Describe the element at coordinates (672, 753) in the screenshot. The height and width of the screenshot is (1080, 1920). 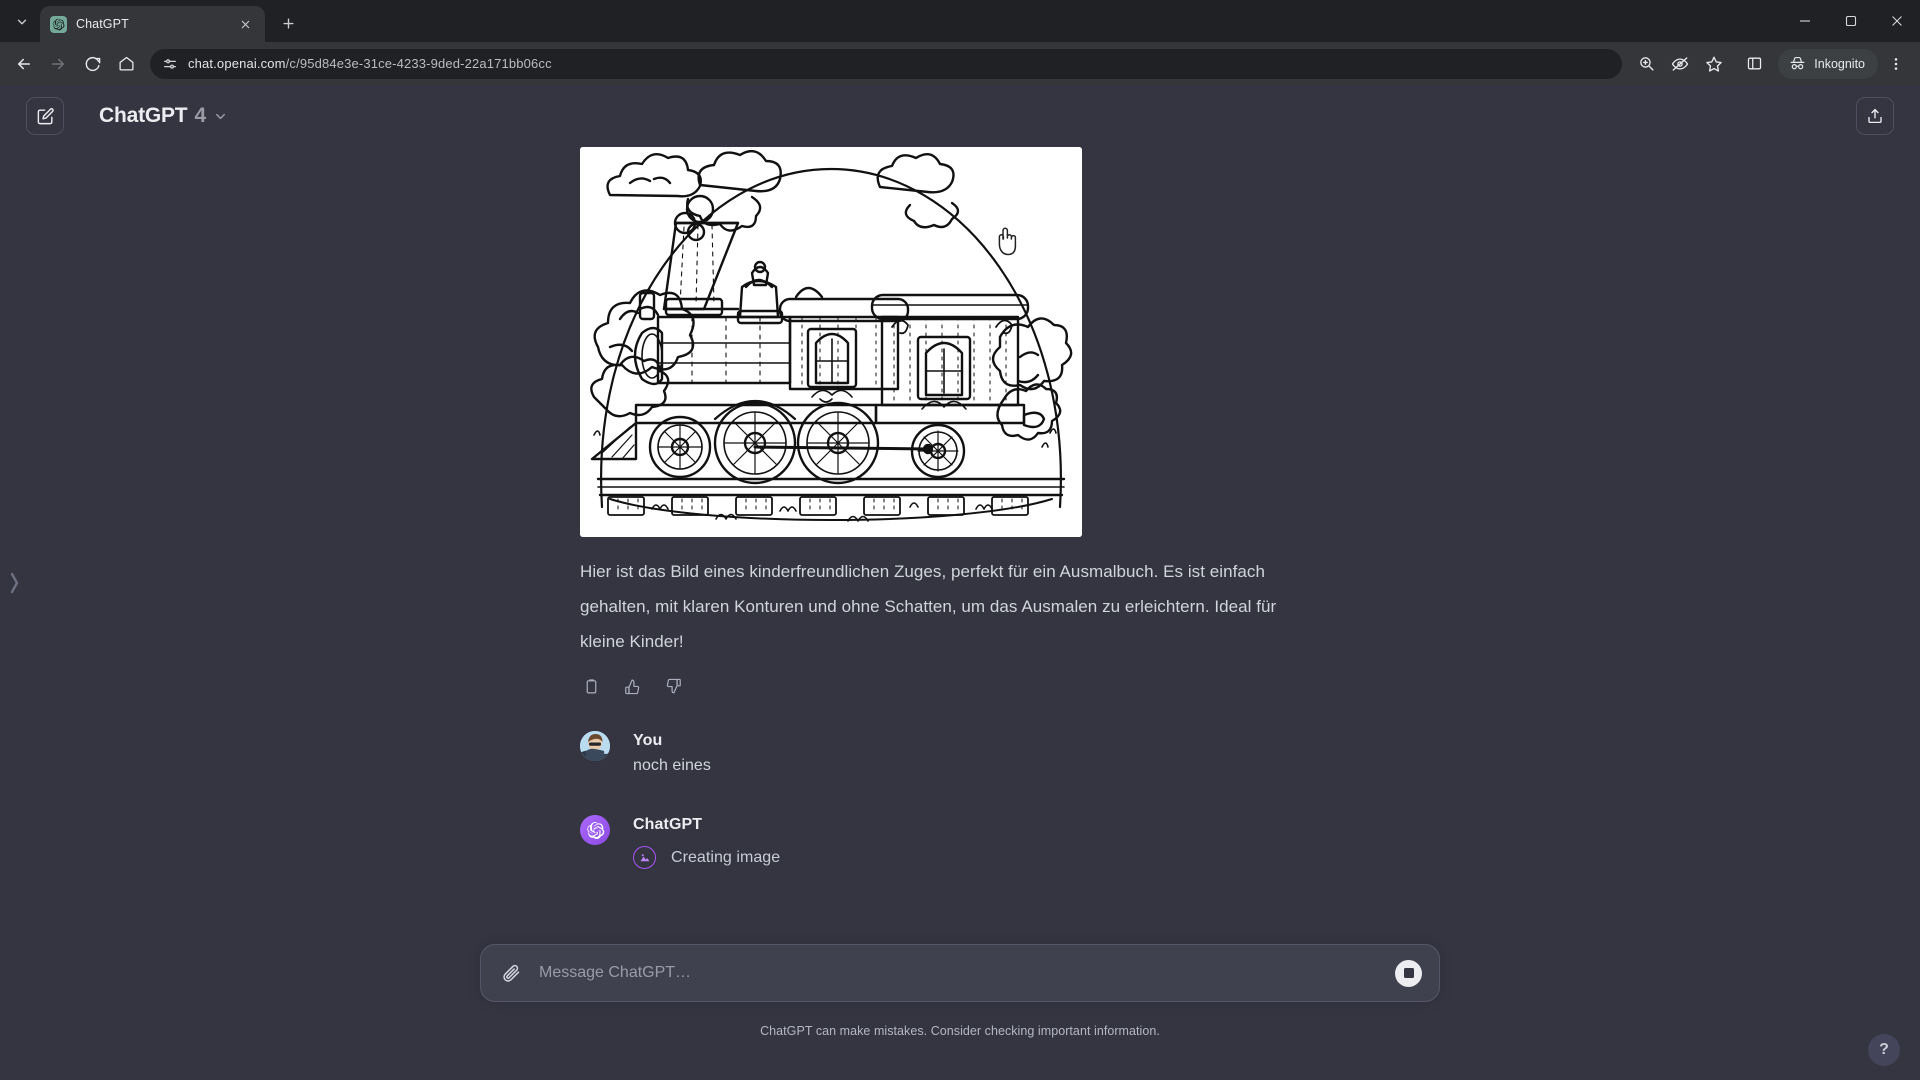
I see `user-turn-body: You noch eines` at that location.